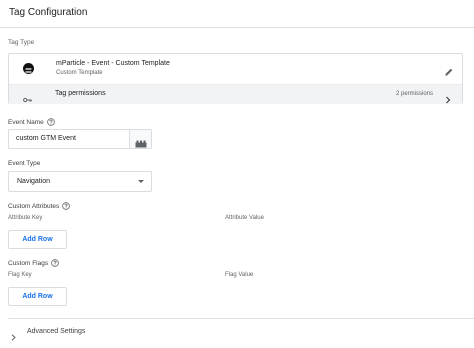 The width and height of the screenshot is (474, 348). What do you see at coordinates (56, 331) in the screenshot?
I see `advanced-settings-toggle: Advanced Settings` at bounding box center [56, 331].